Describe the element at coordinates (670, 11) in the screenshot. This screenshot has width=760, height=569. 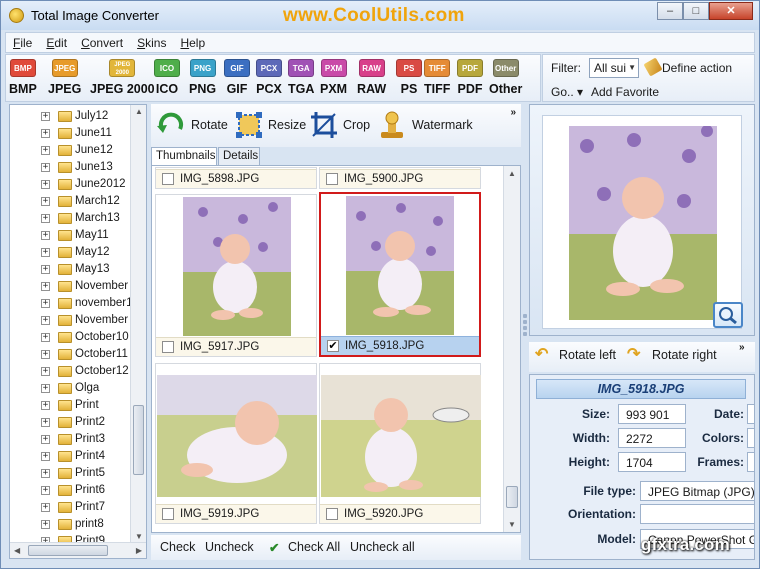
I see `minimize-button: –` at that location.